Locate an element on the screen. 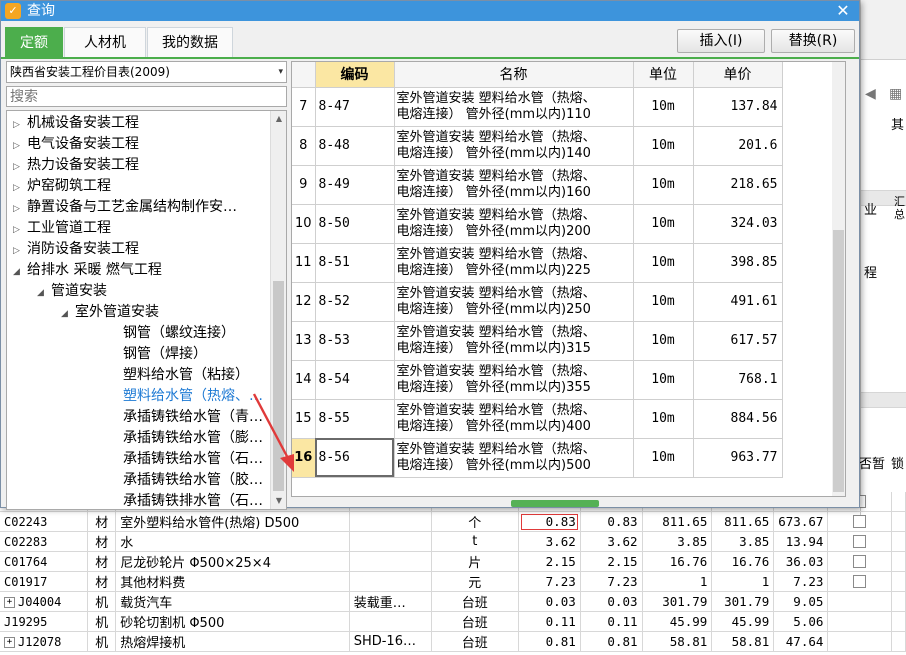  resource-price-2: 811.65 is located at coordinates (743, 521).